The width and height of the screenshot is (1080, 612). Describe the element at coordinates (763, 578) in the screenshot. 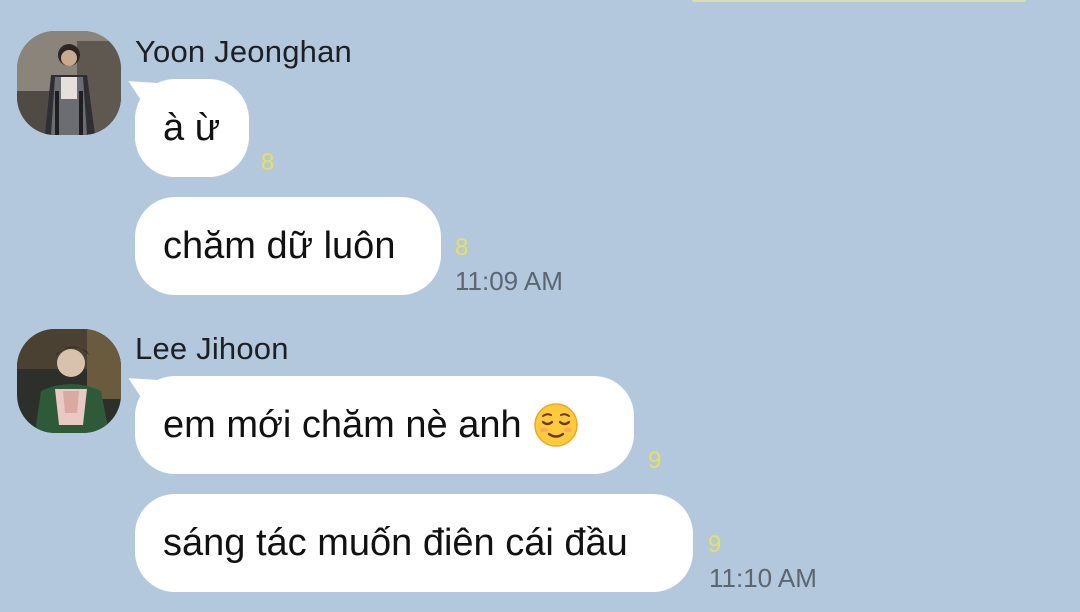

I see `message-timestamp: 11:10 AM` at that location.